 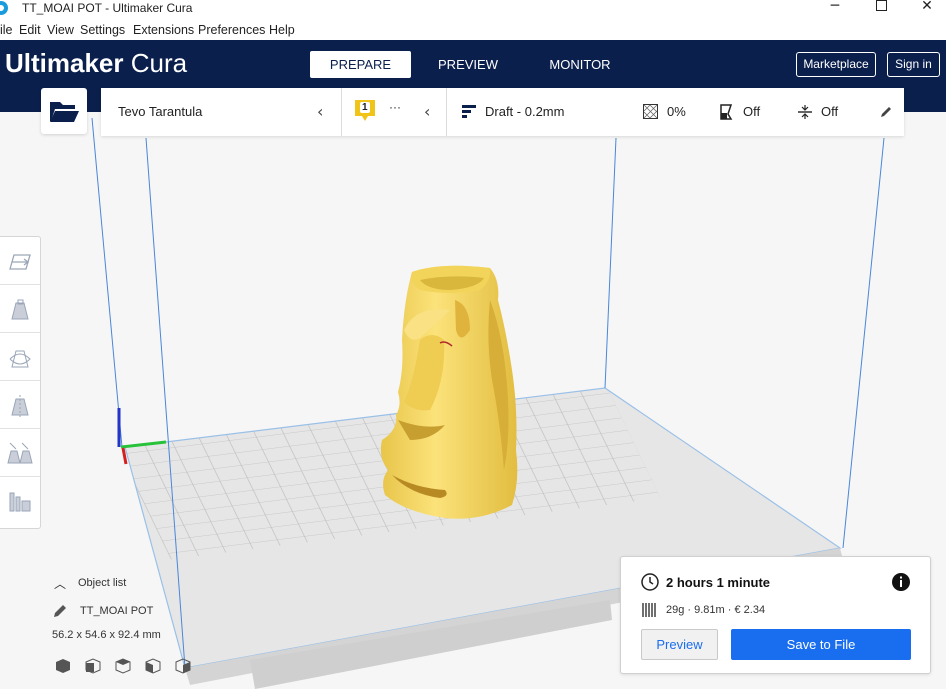 I want to click on view-top-icon, so click(x=123, y=666).